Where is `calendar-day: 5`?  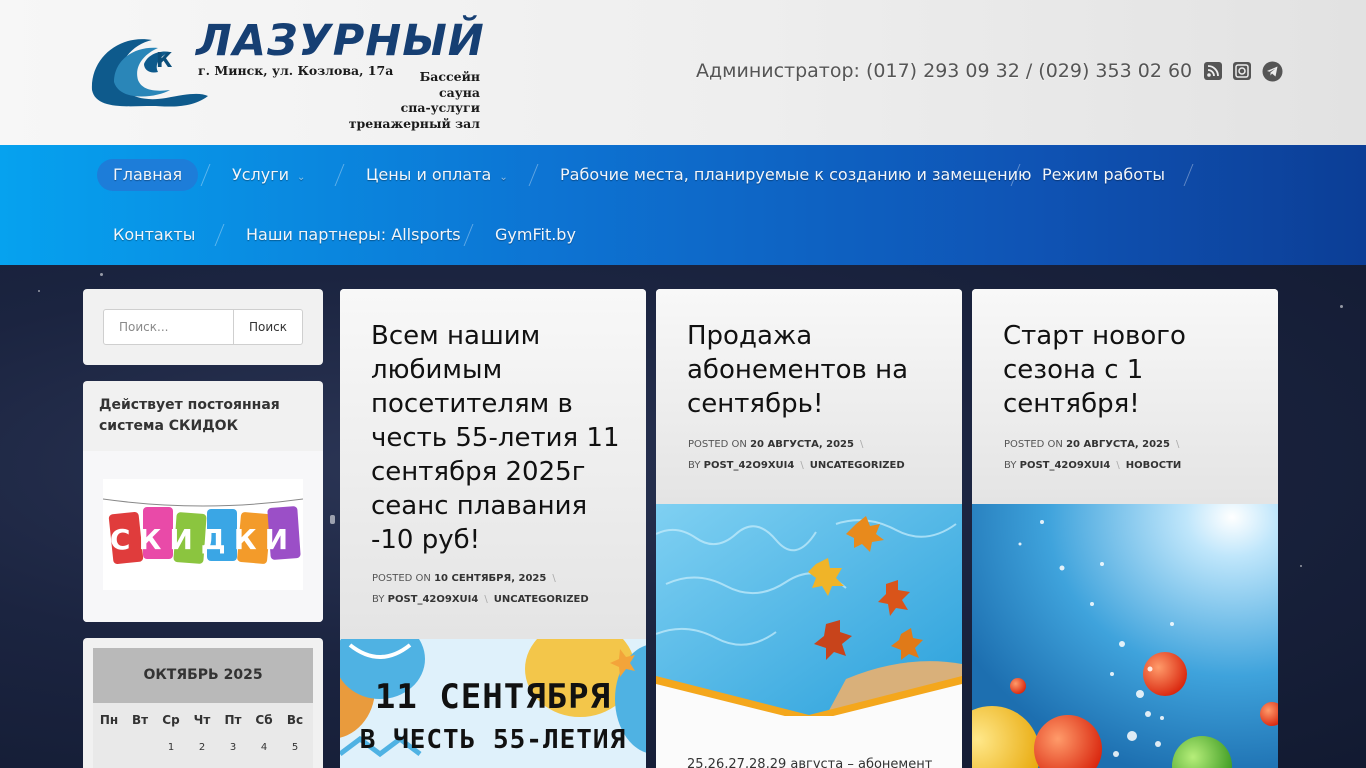 calendar-day: 5 is located at coordinates (295, 747).